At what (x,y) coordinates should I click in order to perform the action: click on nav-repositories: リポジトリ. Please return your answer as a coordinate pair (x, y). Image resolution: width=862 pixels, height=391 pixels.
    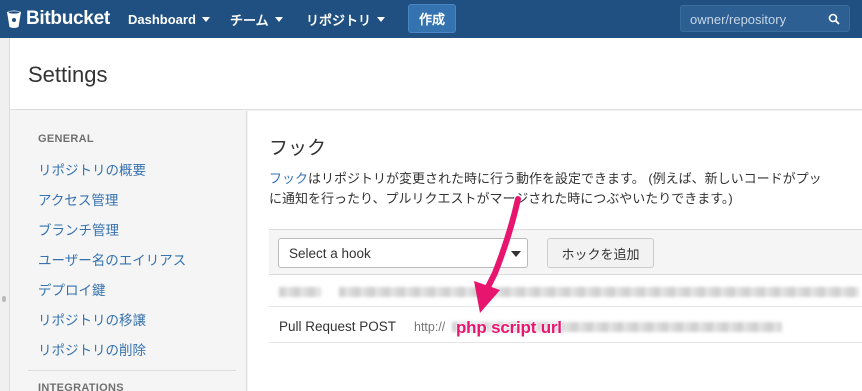
    Looking at the image, I should click on (346, 19).